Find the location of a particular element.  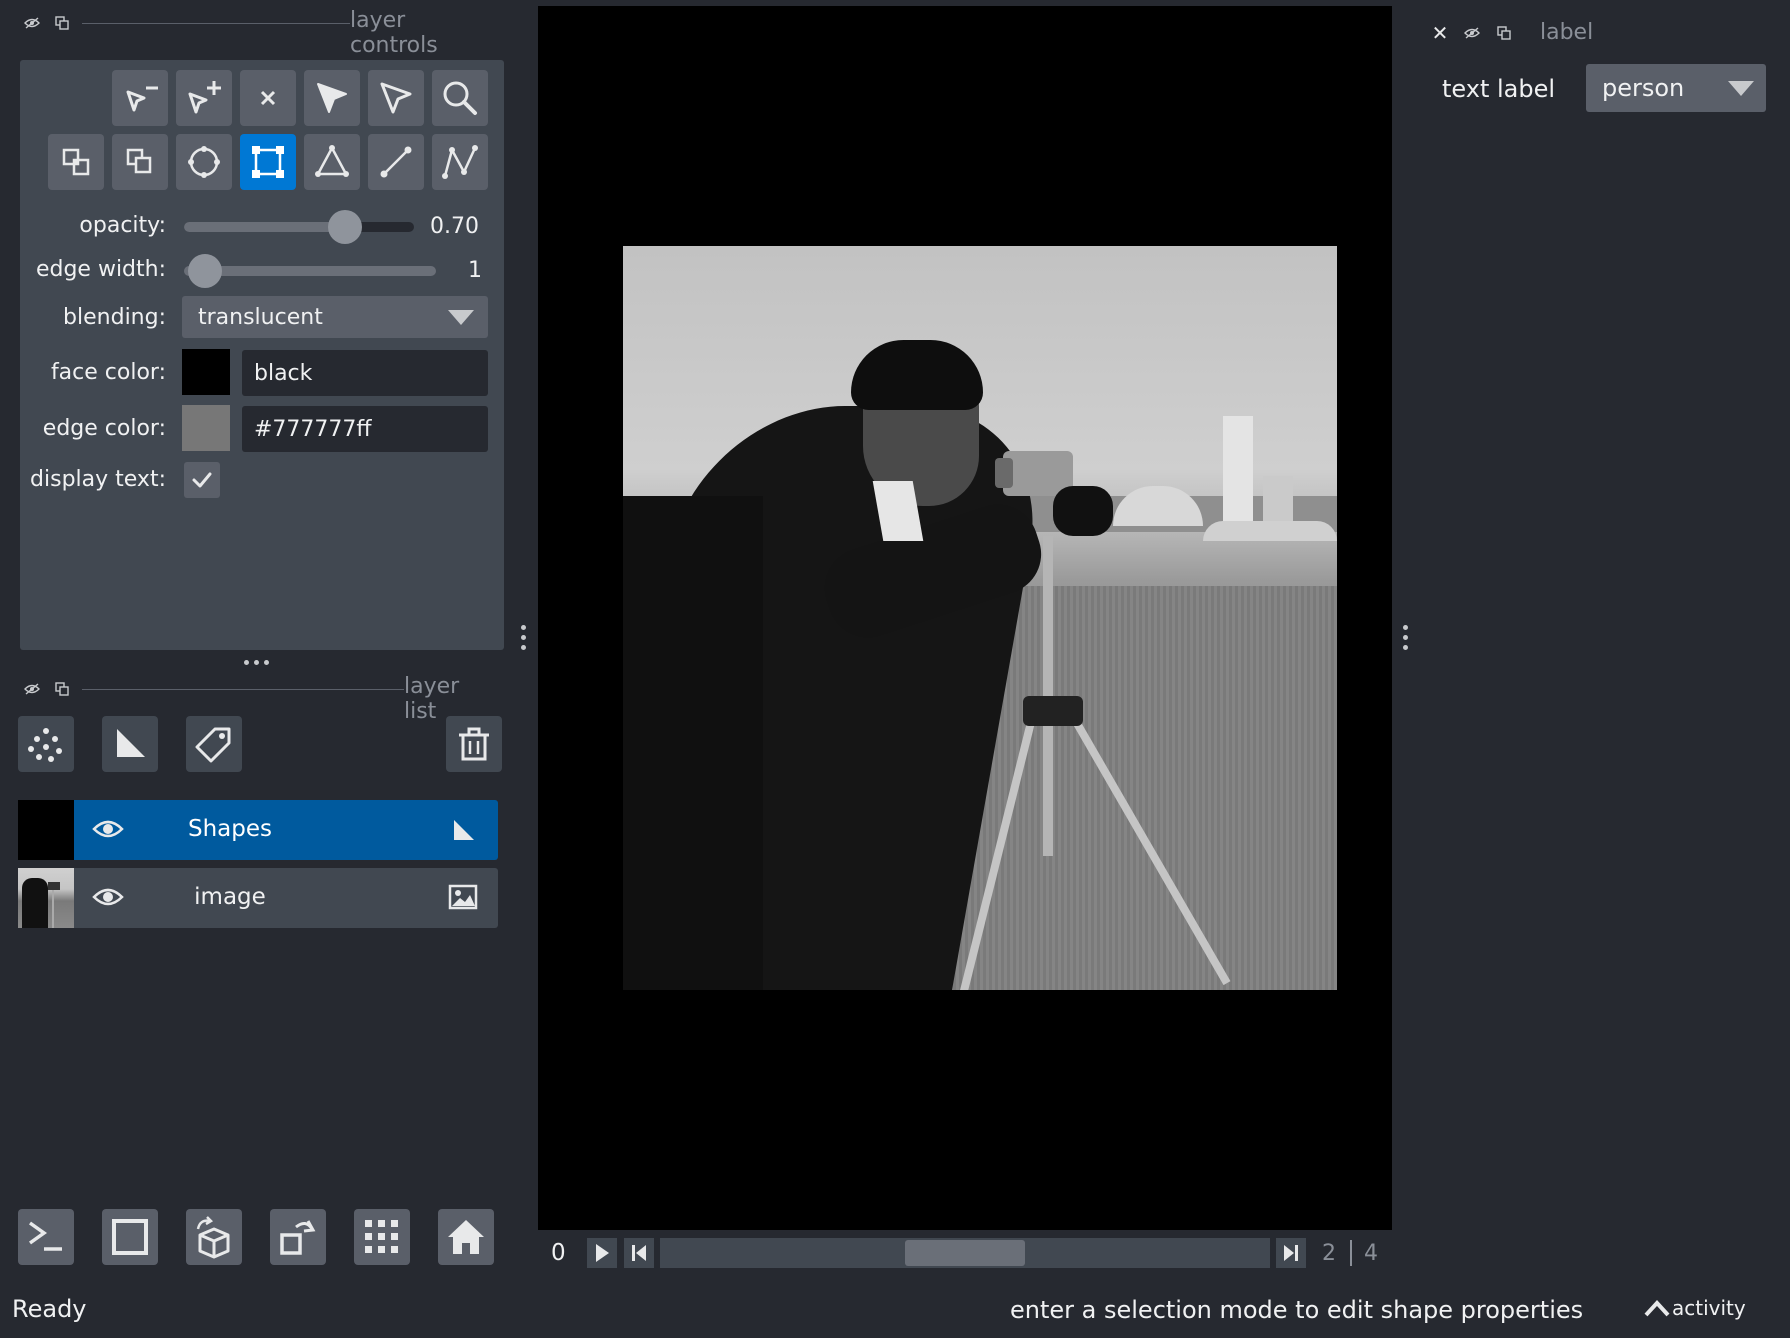

line-icon is located at coordinates (396, 162).